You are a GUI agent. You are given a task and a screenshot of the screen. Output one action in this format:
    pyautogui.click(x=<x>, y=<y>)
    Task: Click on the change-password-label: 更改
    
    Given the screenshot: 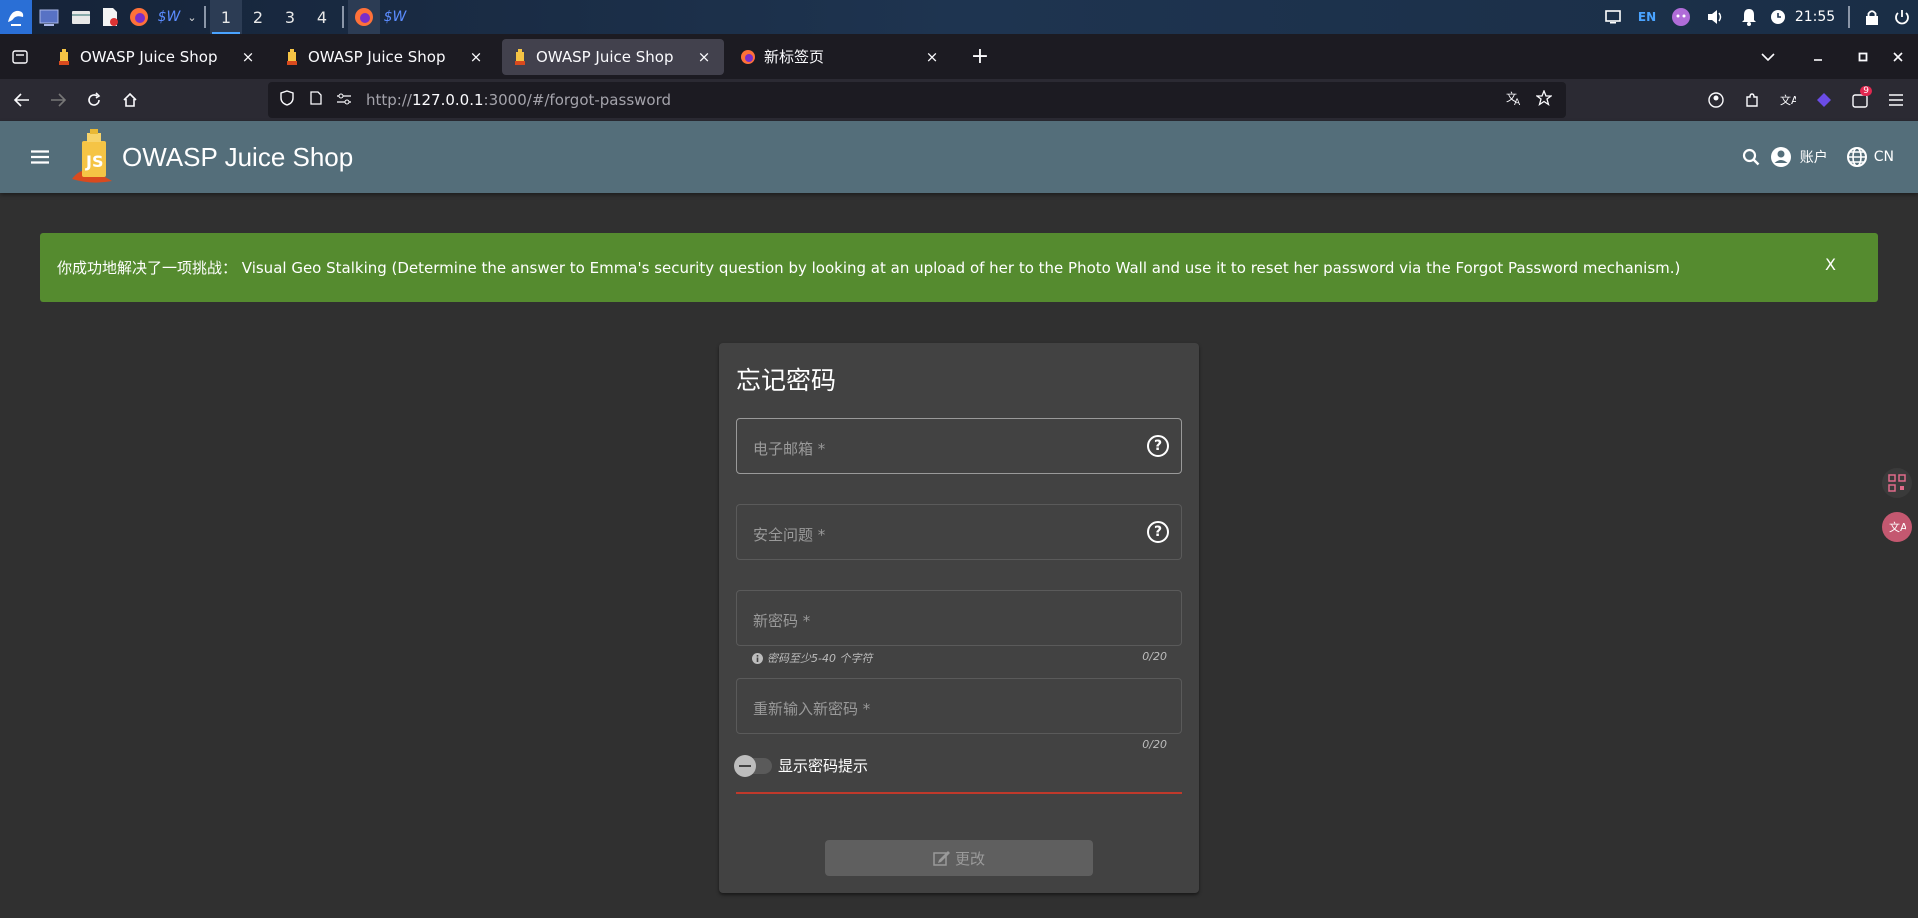 What is the action you would take?
    pyautogui.click(x=969, y=859)
    